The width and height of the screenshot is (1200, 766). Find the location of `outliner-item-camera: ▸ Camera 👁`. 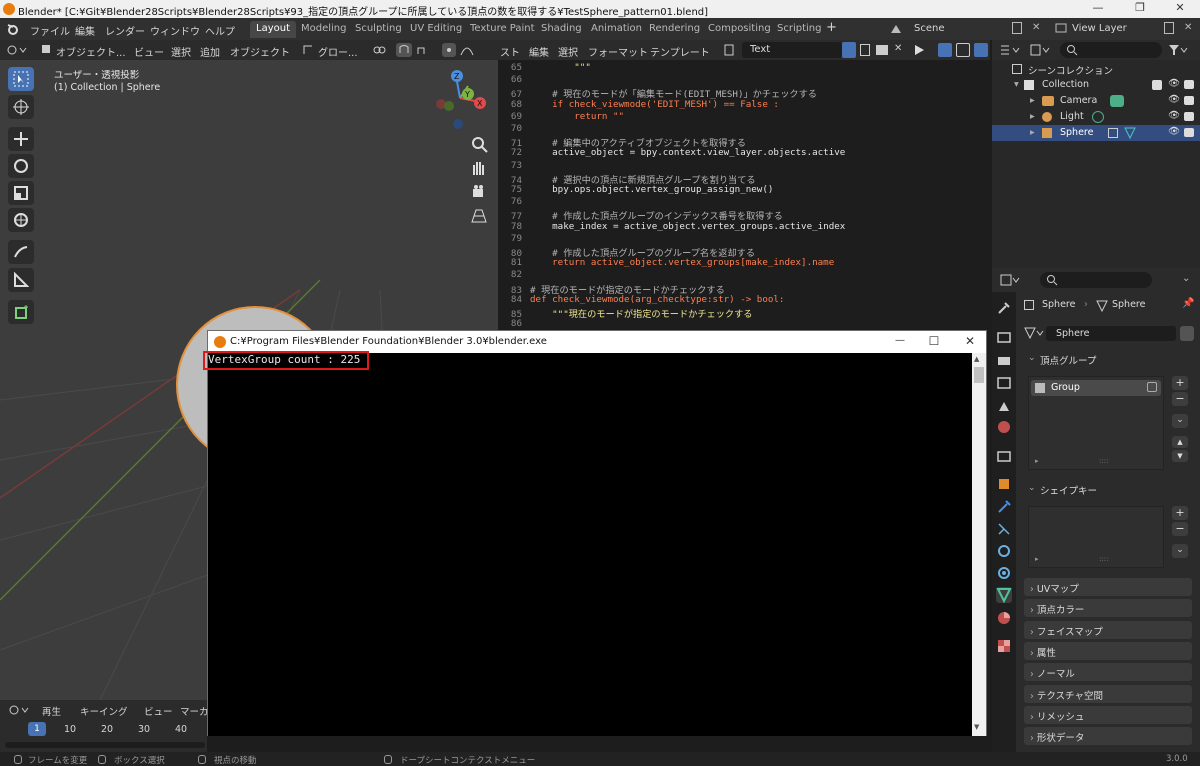

outliner-item-camera: ▸ Camera 👁 is located at coordinates (1096, 101).